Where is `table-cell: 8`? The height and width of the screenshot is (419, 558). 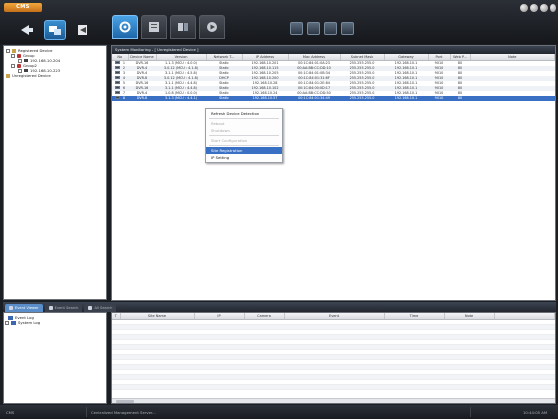 table-cell: 8 is located at coordinates (120, 98).